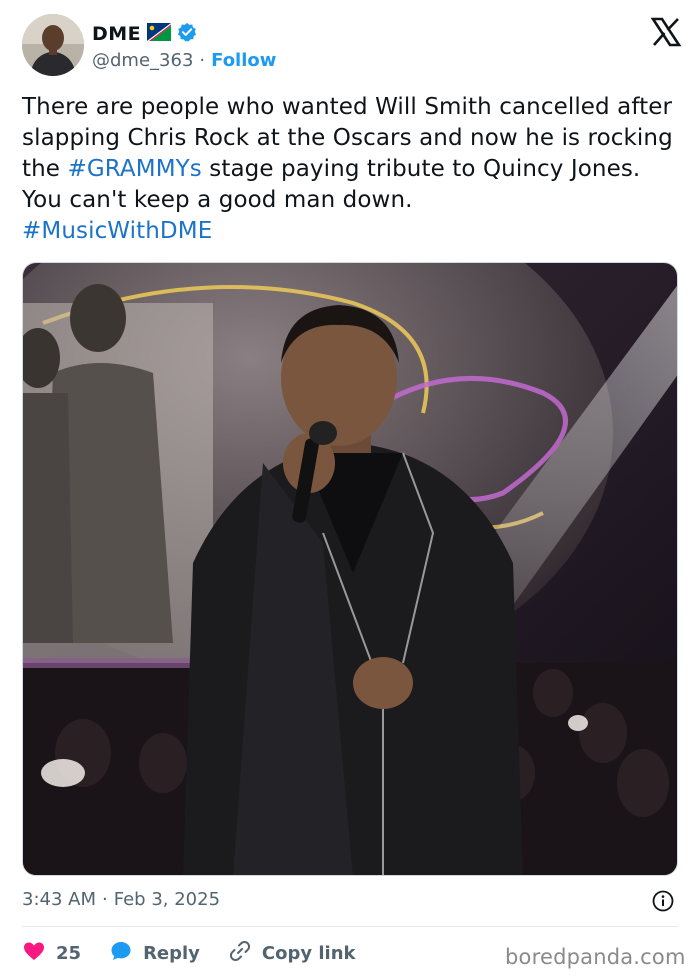 Image resolution: width=700 pixels, height=980 pixels. Describe the element at coordinates (117, 231) in the screenshot. I see `hashtag-musicwithdme-link: #MusicWithDME` at that location.